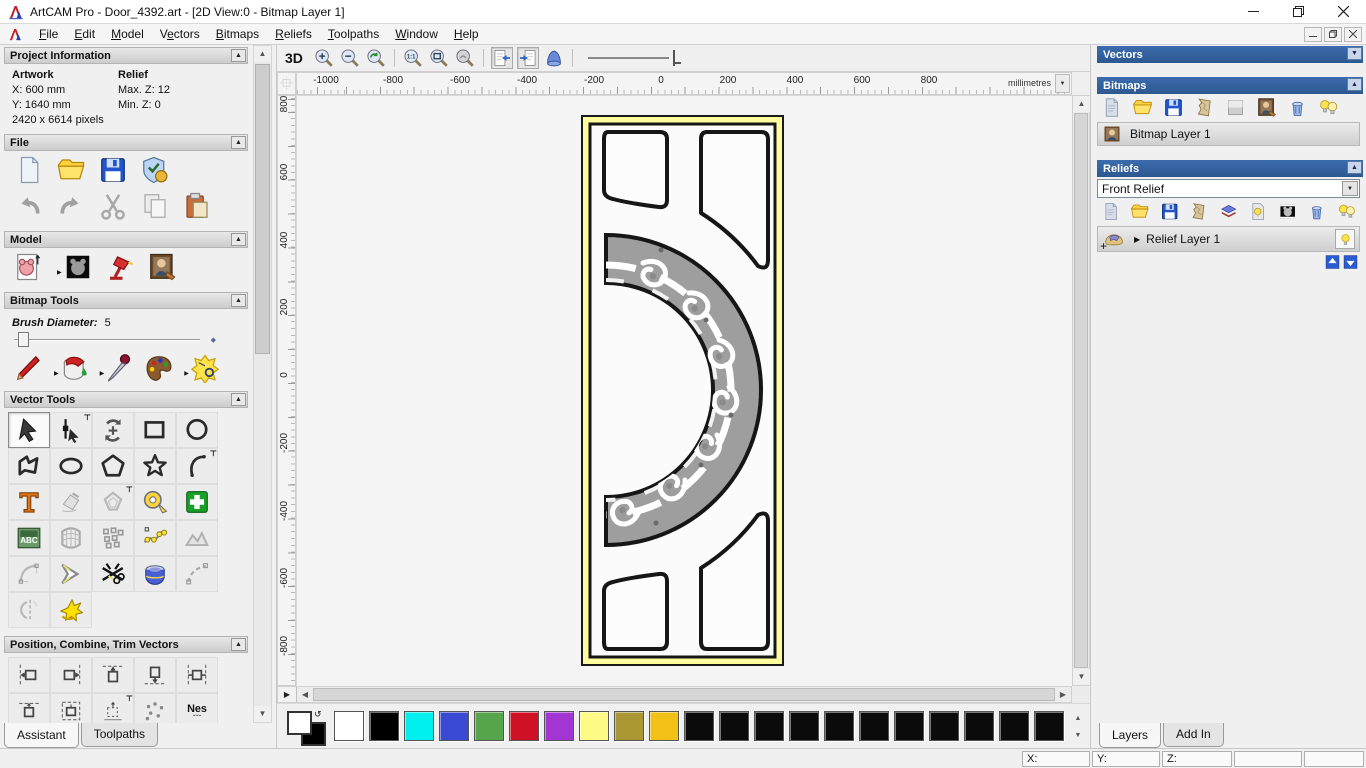  I want to click on toggle-left-pane-icon, so click(501, 58).